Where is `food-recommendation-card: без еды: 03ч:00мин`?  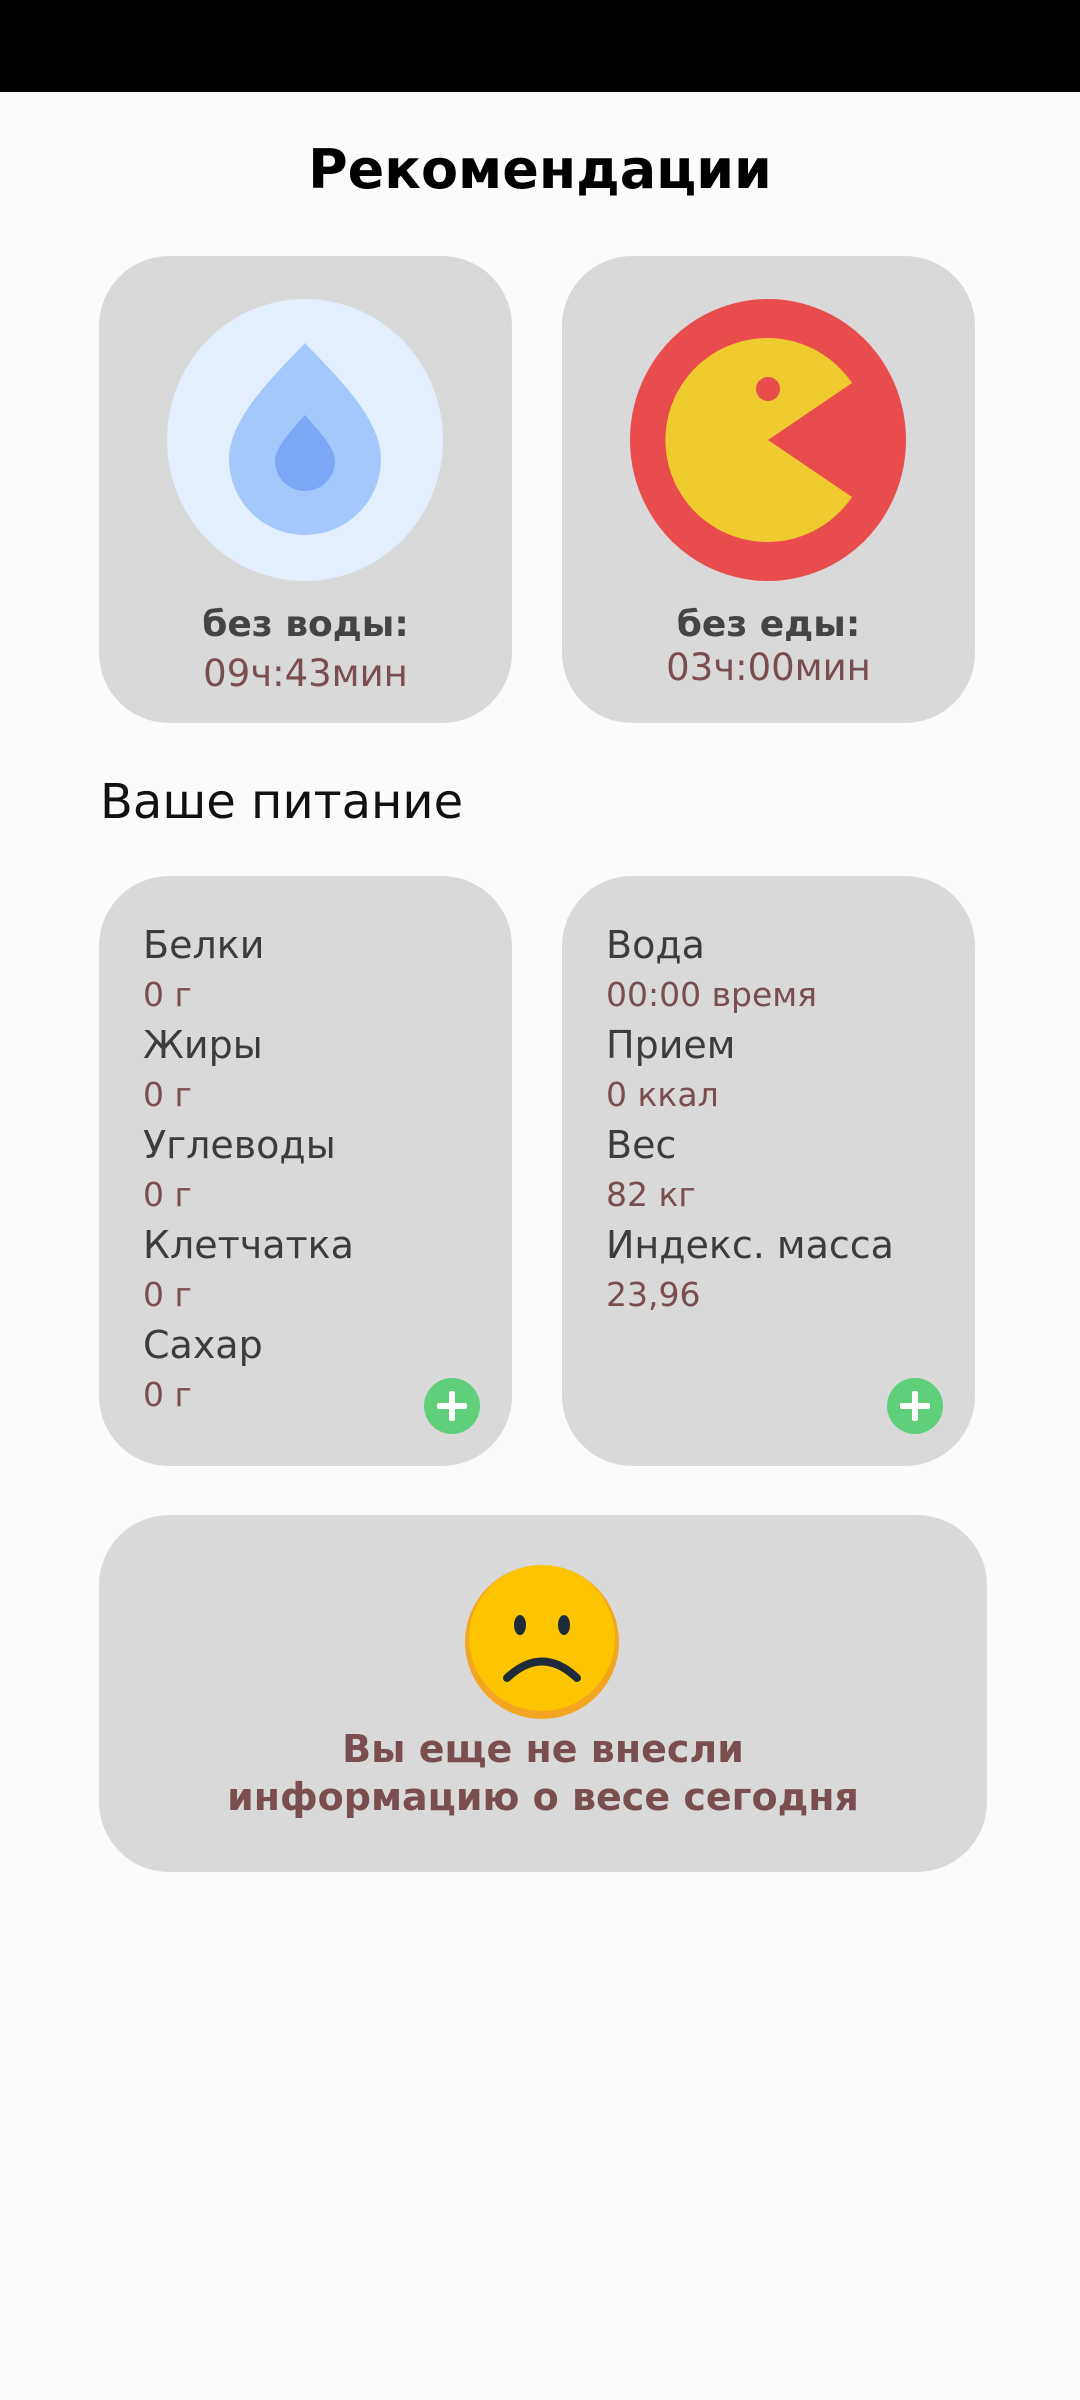
food-recommendation-card: без еды: 03ч:00мин is located at coordinates (768, 489).